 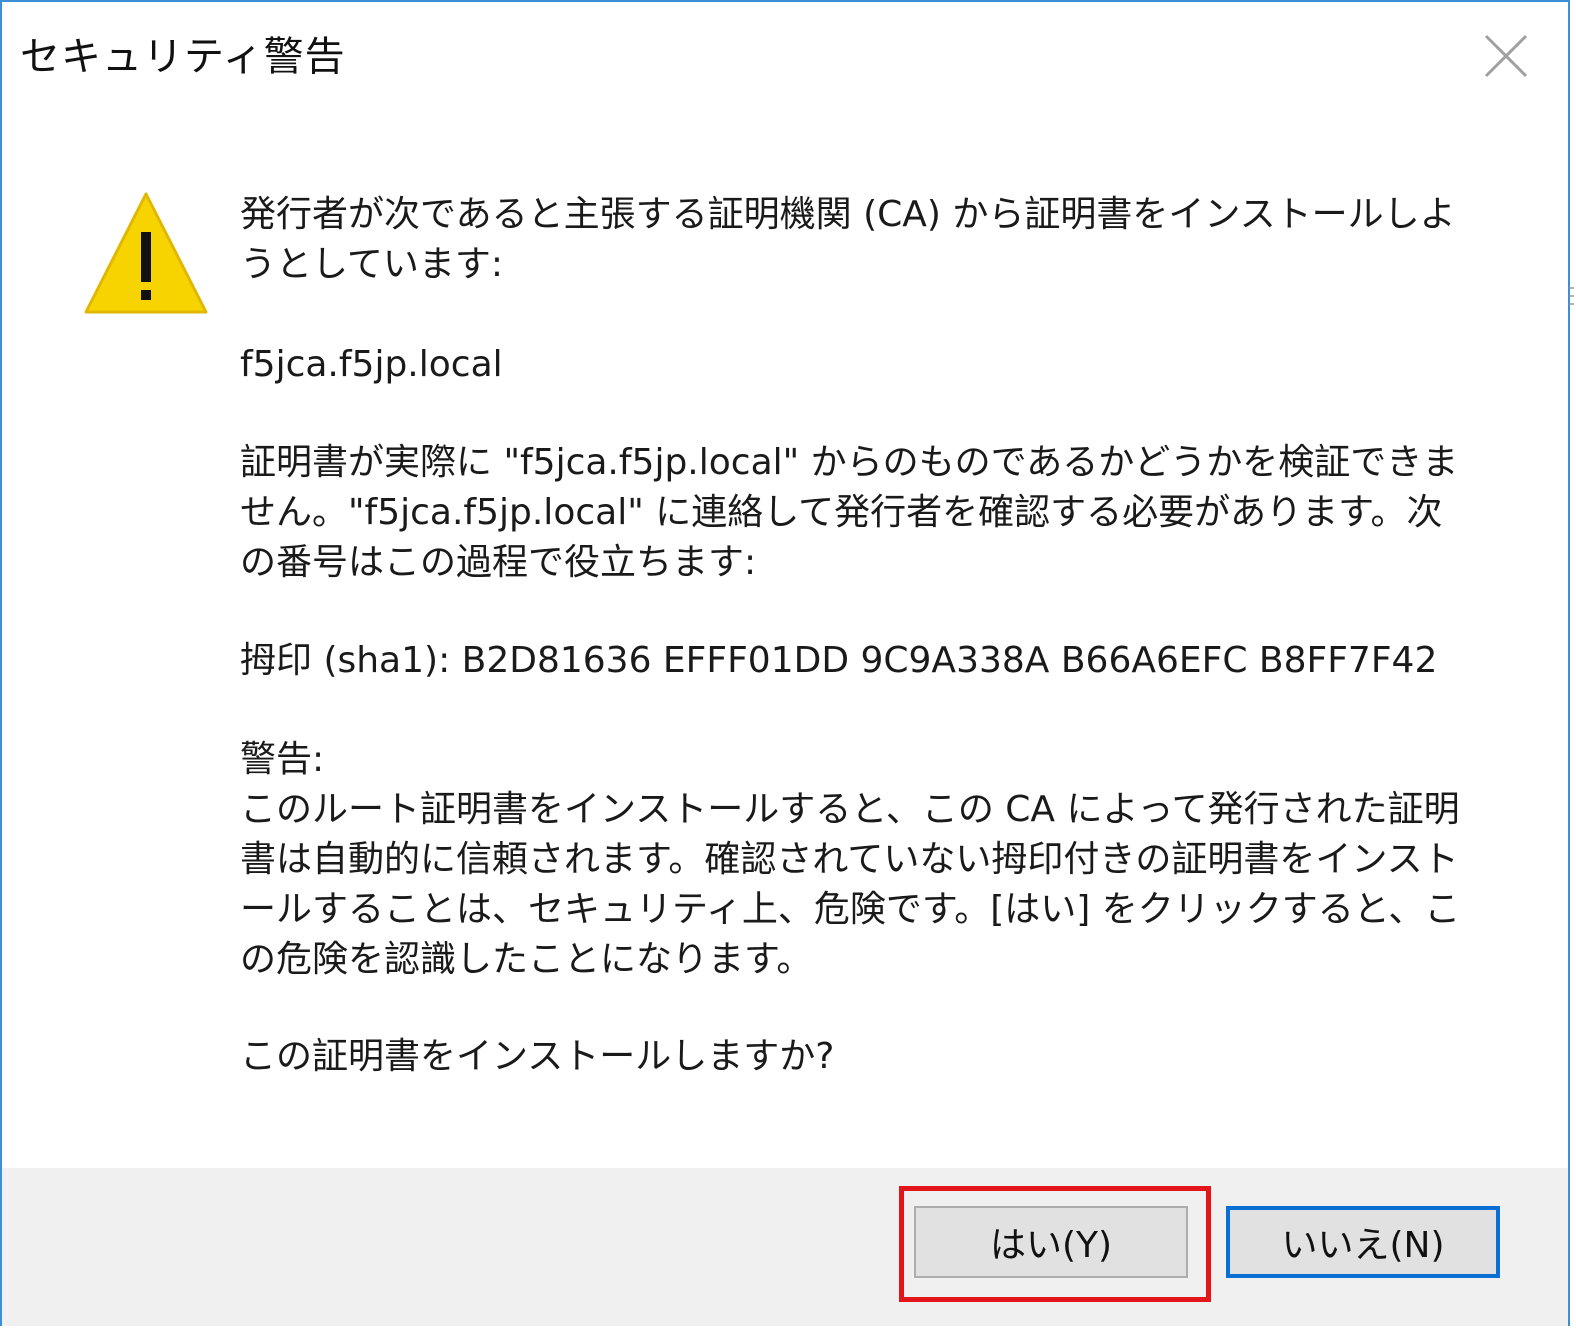 I want to click on close-icon, so click(x=1506, y=56).